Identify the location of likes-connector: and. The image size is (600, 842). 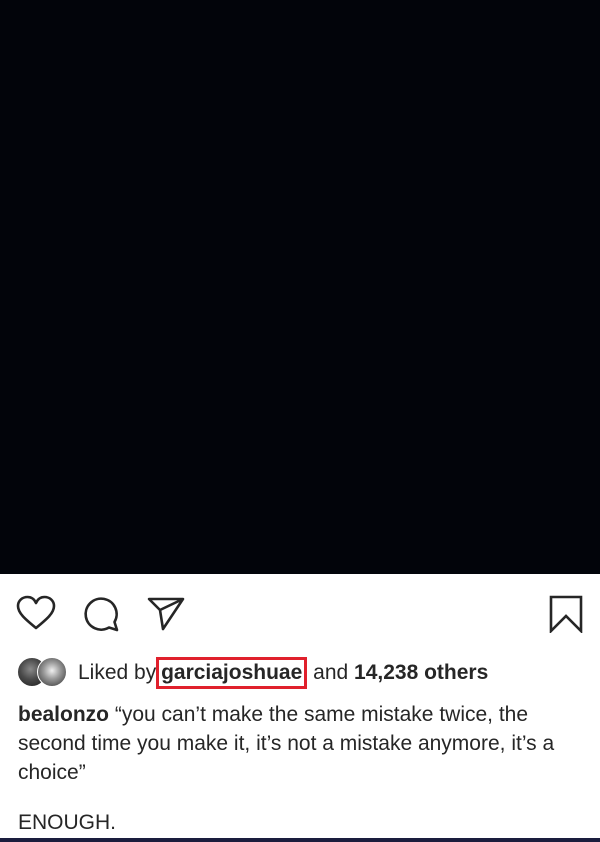
(331, 672).